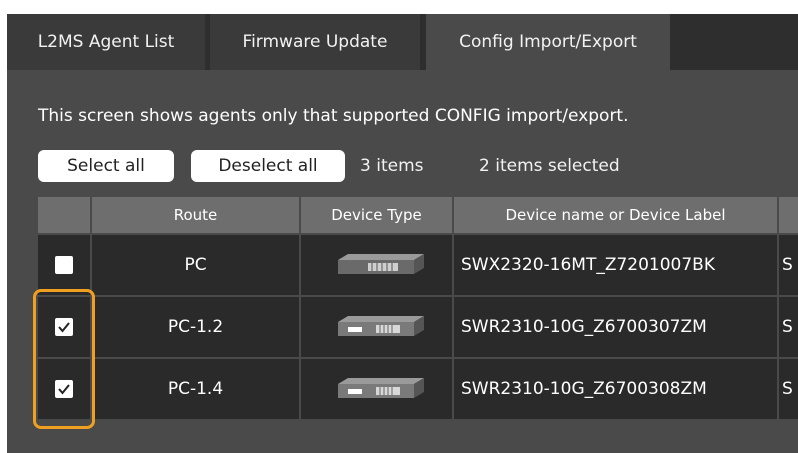 The height and width of the screenshot is (453, 798). What do you see at coordinates (315, 42) in the screenshot?
I see `tab-firmware-update: Firmware Update` at bounding box center [315, 42].